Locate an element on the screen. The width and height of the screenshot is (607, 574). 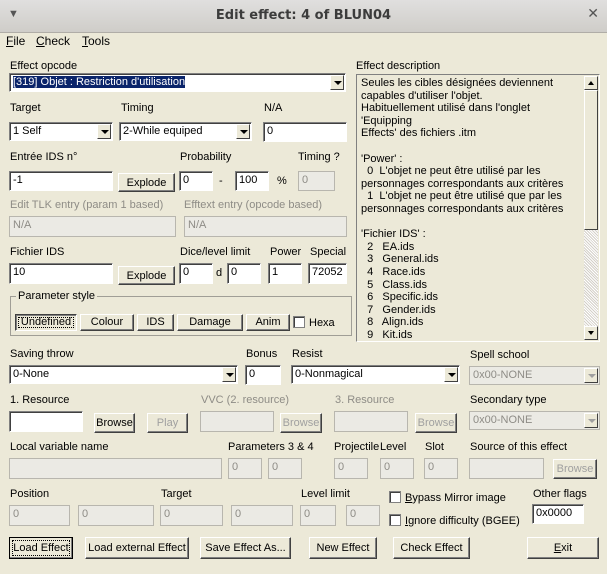
efftext-label: Efftext entry (opcode based) is located at coordinates (253, 205).